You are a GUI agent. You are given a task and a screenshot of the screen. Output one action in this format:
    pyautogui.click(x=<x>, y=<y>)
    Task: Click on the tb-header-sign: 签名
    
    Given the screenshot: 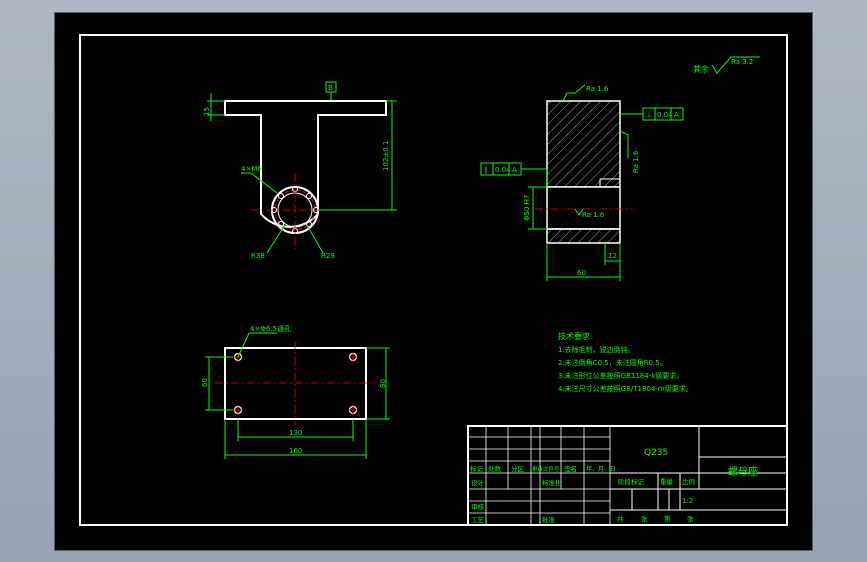 What is the action you would take?
    pyautogui.click(x=570, y=468)
    